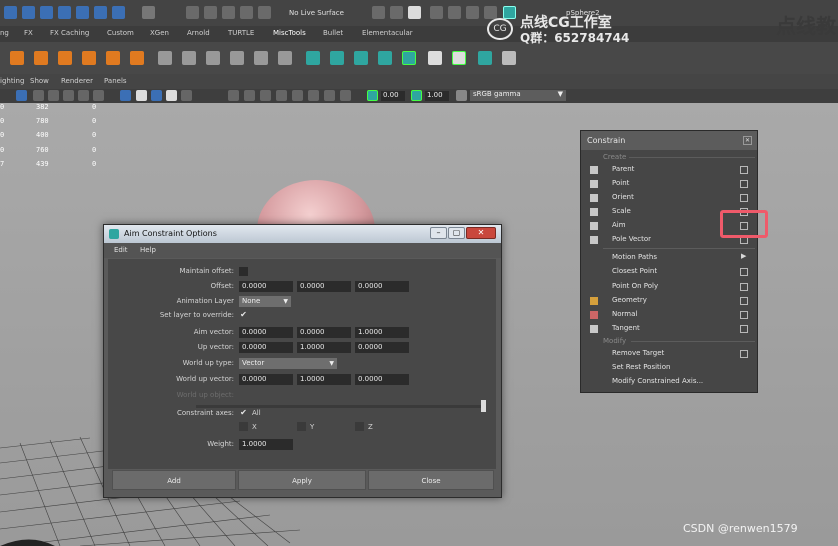  Describe the element at coordinates (437, 96) in the screenshot. I see `gamma-field: 1.00` at that location.